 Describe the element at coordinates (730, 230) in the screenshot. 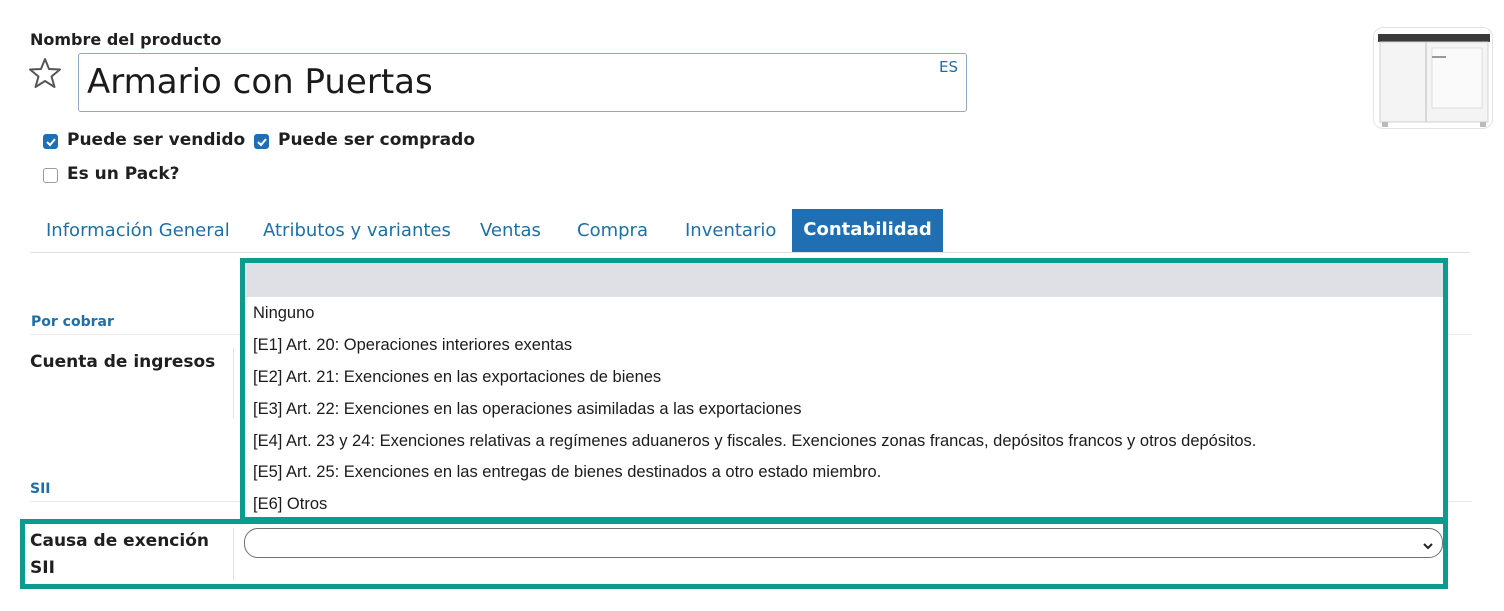

I see `tab-inventory: Inventario` at that location.